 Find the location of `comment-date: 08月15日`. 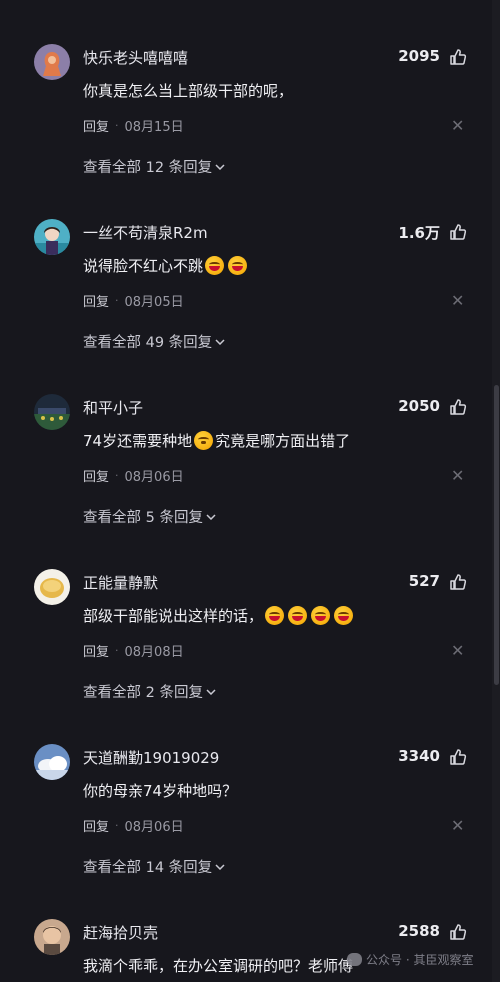

comment-date: 08月15日 is located at coordinates (154, 127).